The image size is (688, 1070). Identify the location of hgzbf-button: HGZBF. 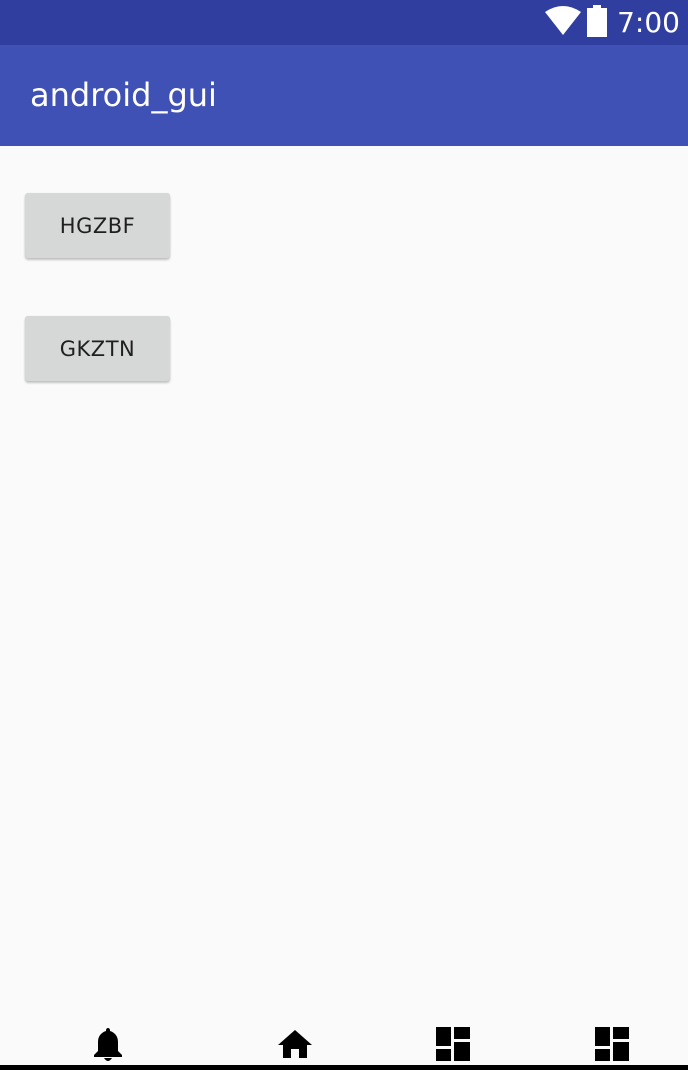
(97, 225).